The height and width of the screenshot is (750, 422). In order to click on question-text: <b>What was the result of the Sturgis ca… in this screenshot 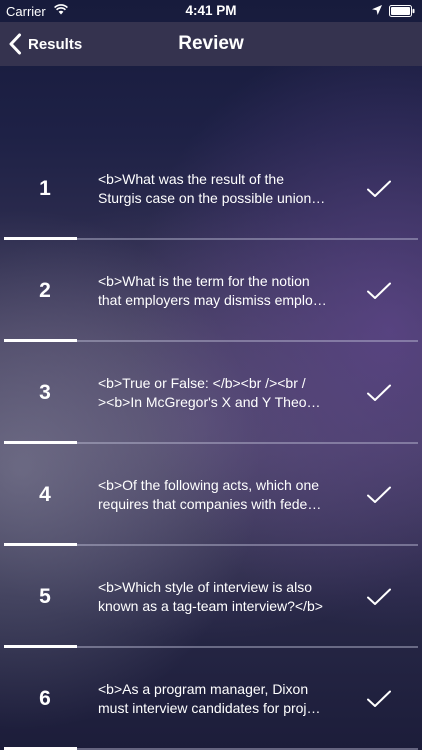, I will do `click(224, 189)`.